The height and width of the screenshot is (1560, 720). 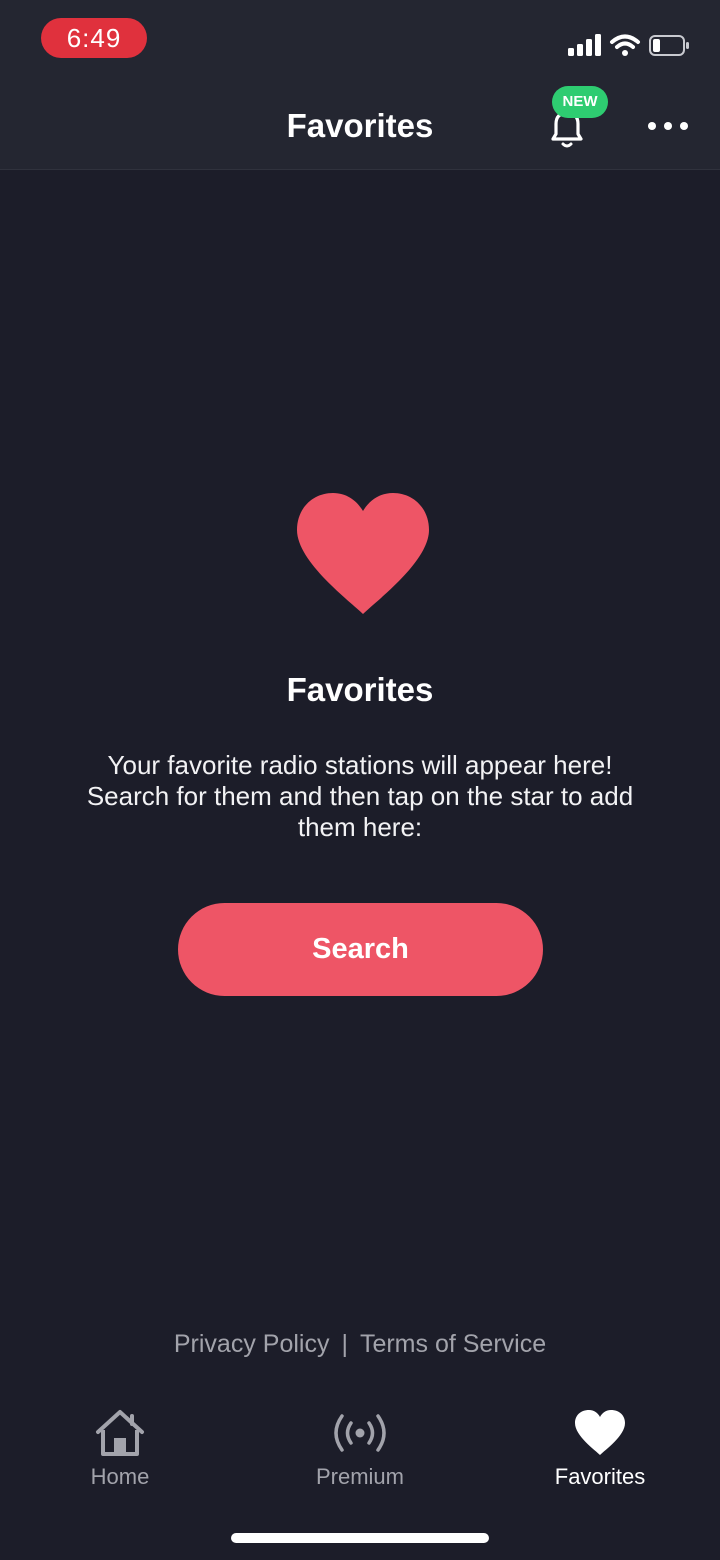 What do you see at coordinates (668, 126) in the screenshot?
I see `more-icon` at bounding box center [668, 126].